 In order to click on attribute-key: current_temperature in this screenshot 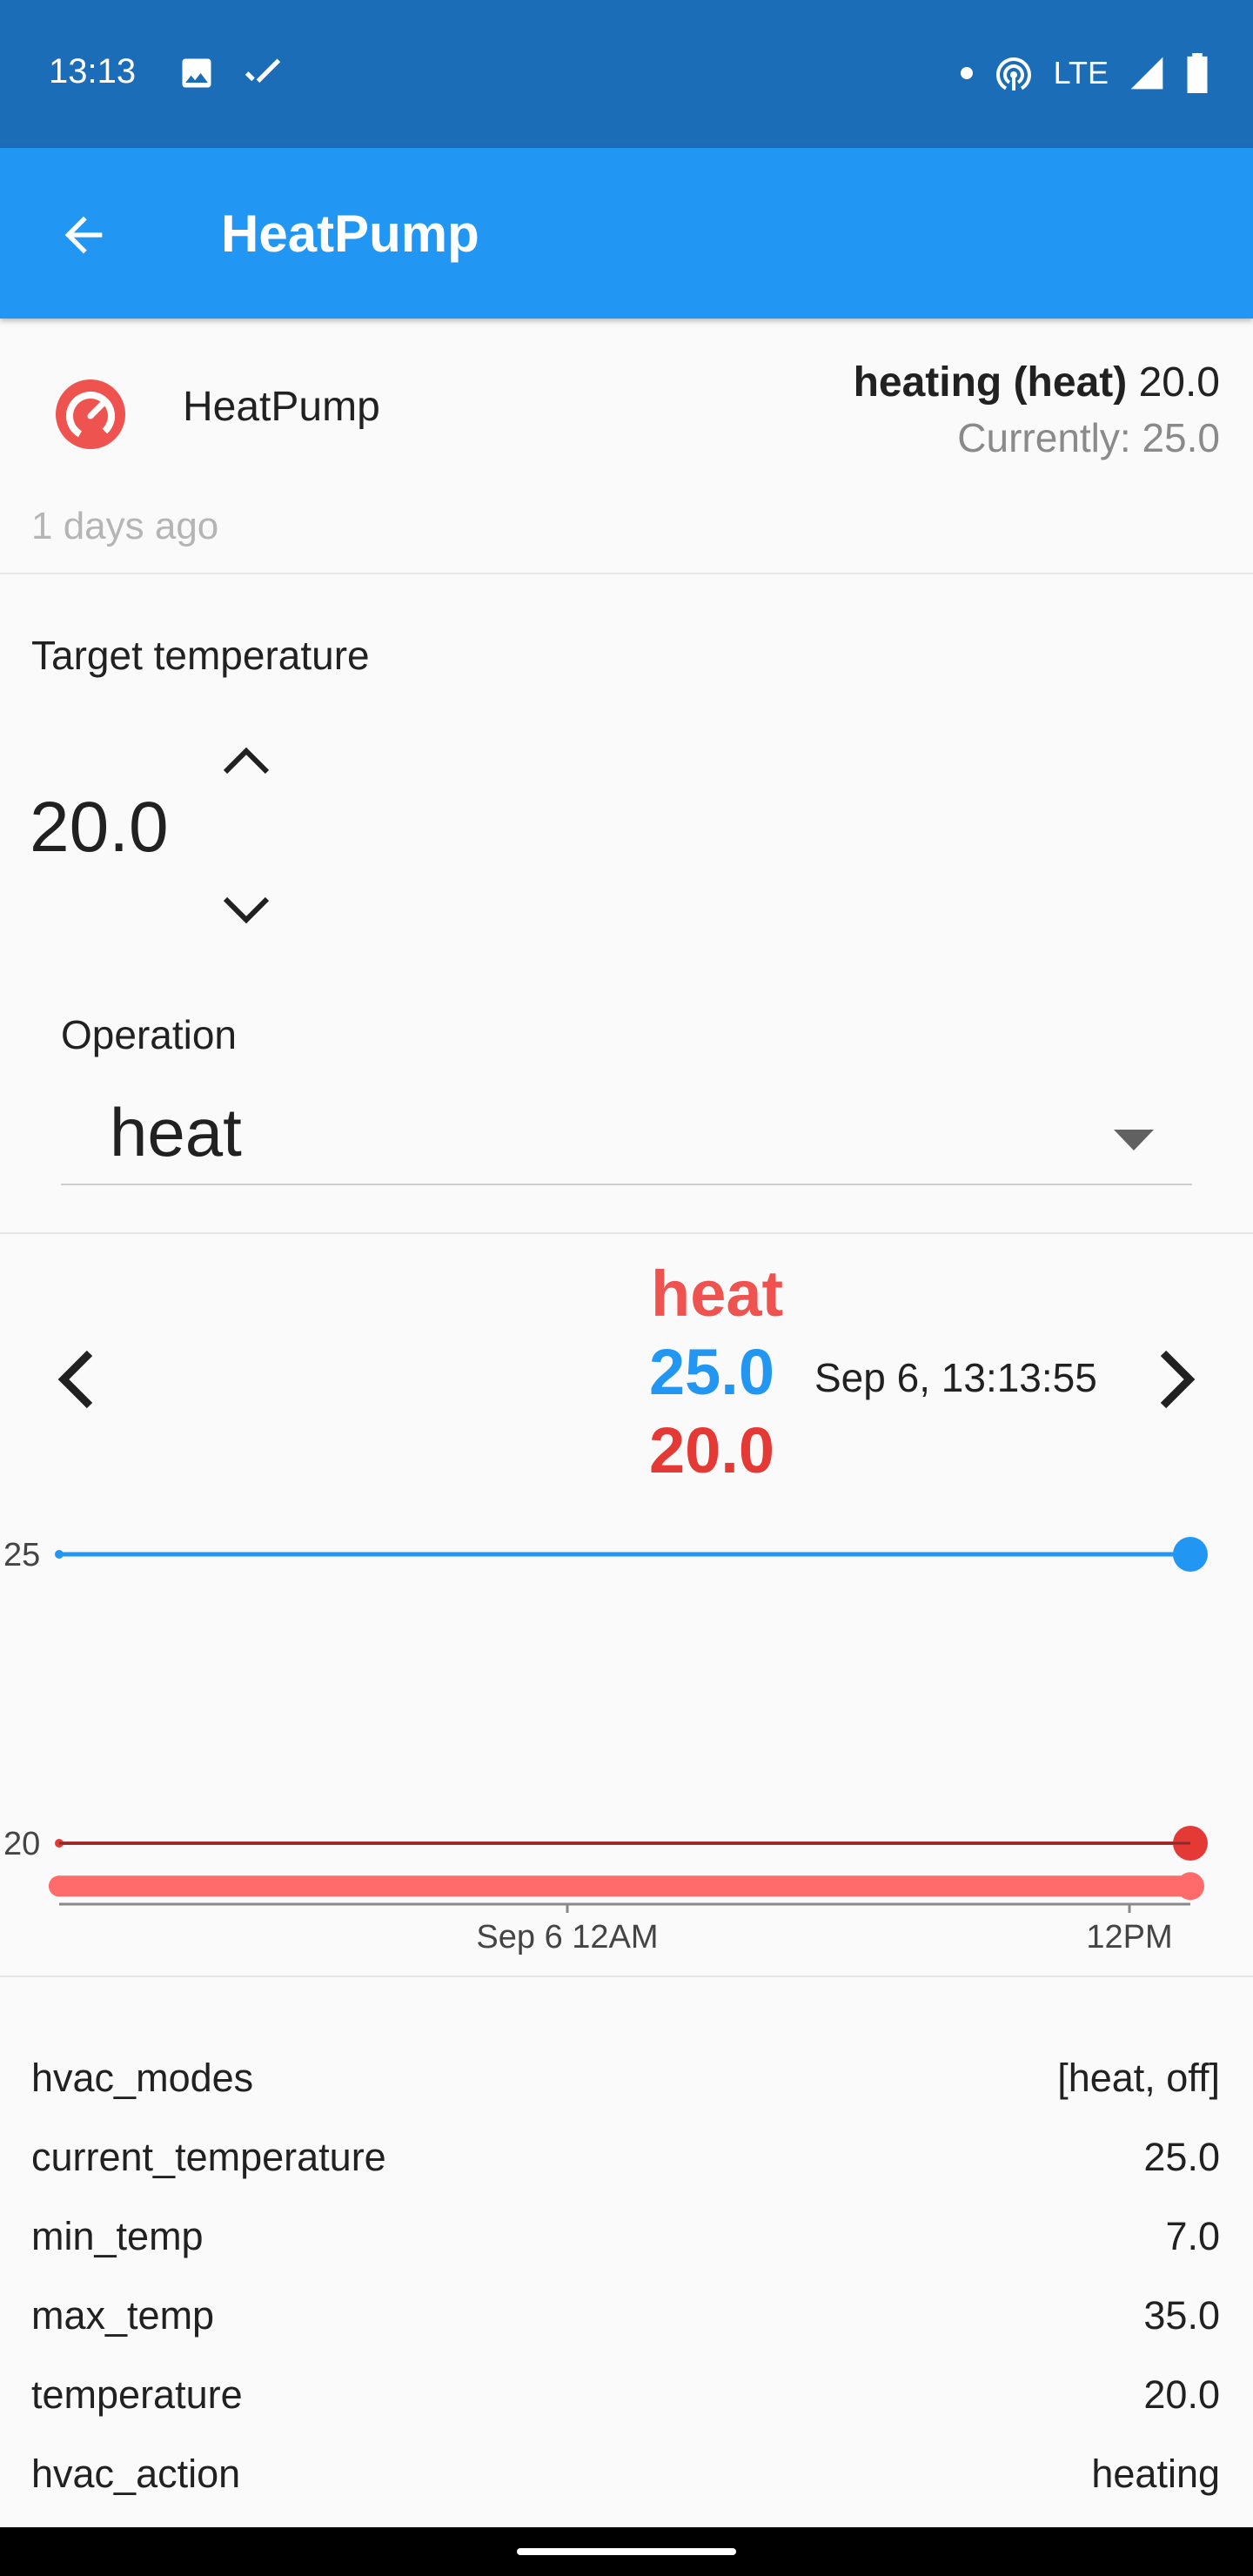, I will do `click(208, 2157)`.